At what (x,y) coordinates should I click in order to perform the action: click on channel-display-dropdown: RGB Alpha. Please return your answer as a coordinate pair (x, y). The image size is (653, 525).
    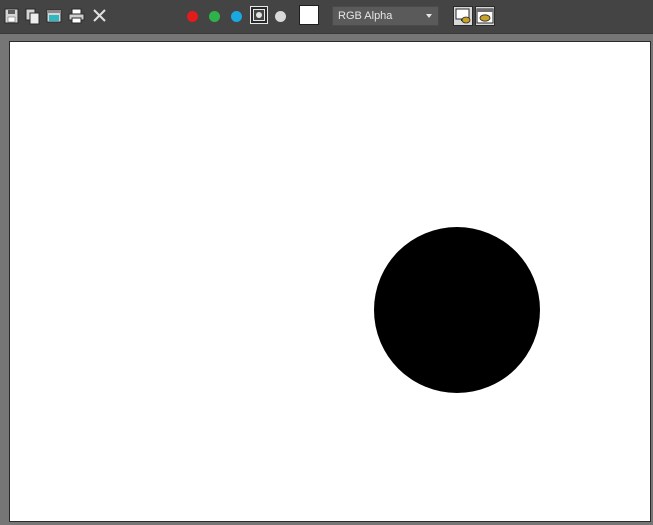
    Looking at the image, I should click on (385, 16).